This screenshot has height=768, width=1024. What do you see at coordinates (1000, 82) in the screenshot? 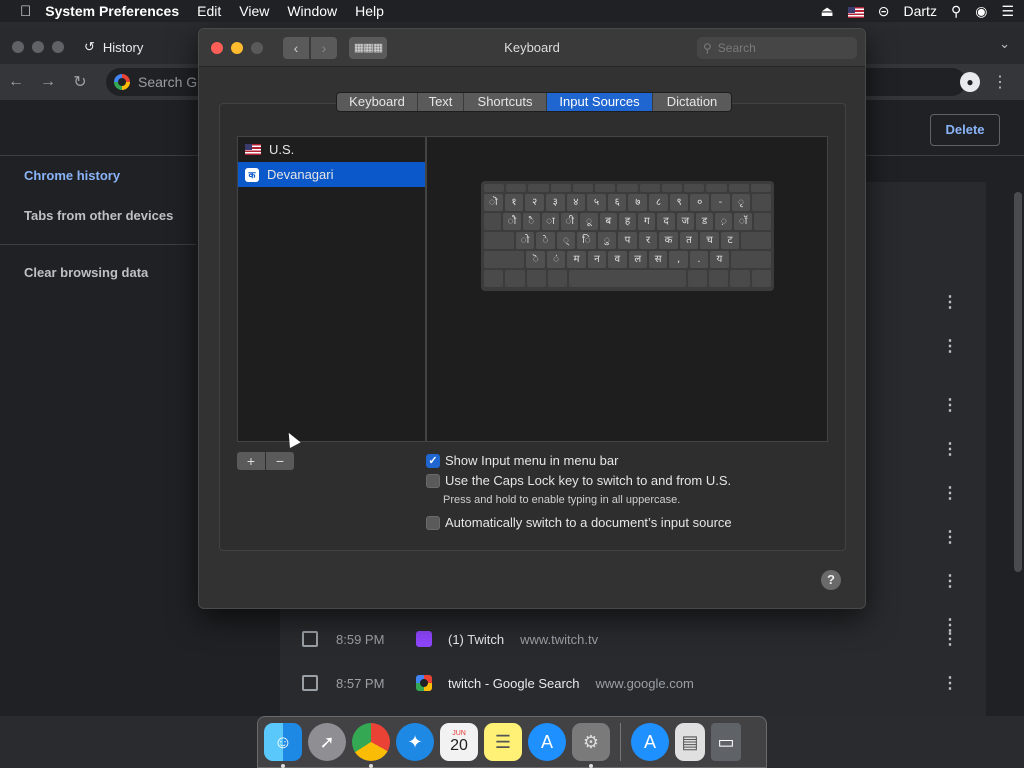
I see `chrome-menu-icon: ⋮` at bounding box center [1000, 82].